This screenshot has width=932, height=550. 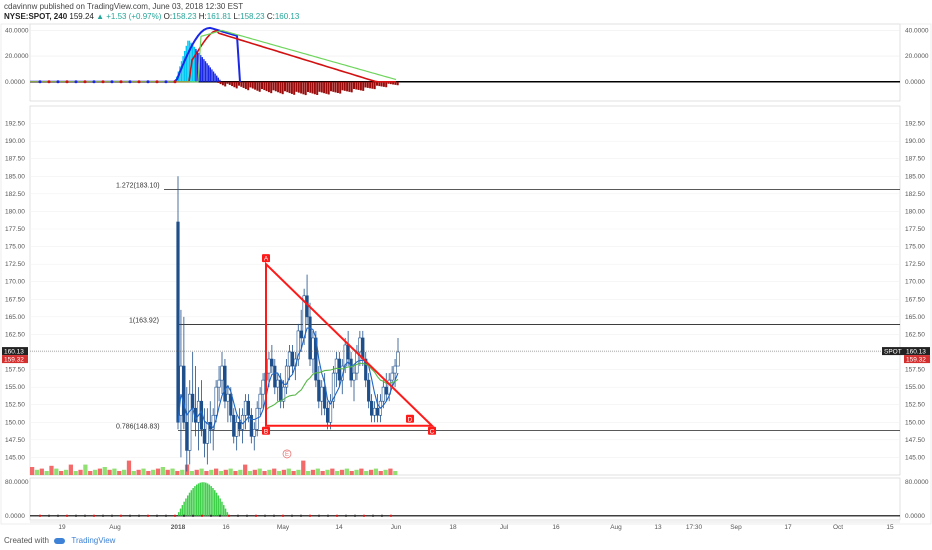 I want to click on price-ytick-left: 187.50, so click(x=15, y=159).